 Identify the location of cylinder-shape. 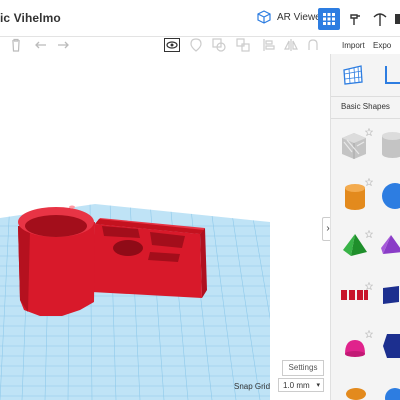
(355, 197).